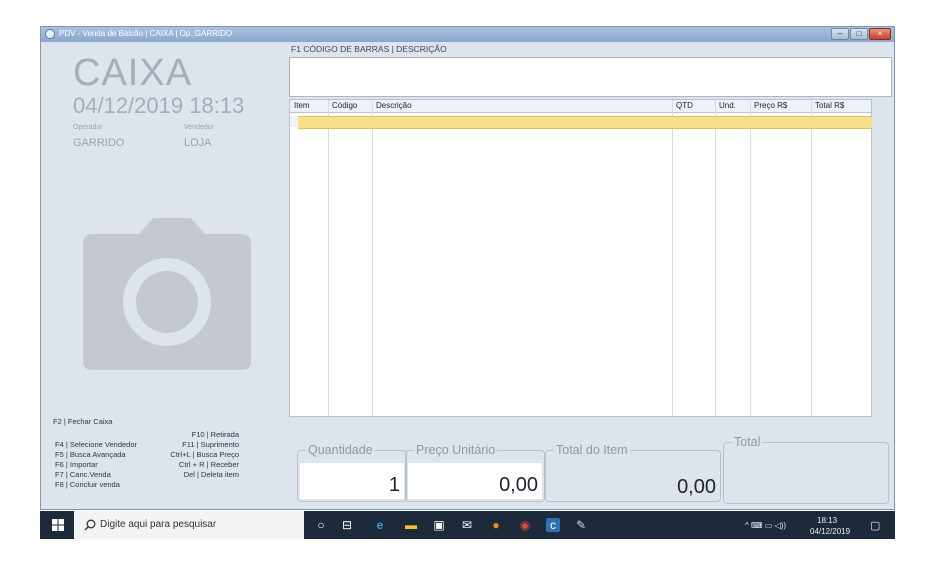 This screenshot has width=942, height=567. What do you see at coordinates (321, 525) in the screenshot?
I see `cortana-icon: ○` at bounding box center [321, 525].